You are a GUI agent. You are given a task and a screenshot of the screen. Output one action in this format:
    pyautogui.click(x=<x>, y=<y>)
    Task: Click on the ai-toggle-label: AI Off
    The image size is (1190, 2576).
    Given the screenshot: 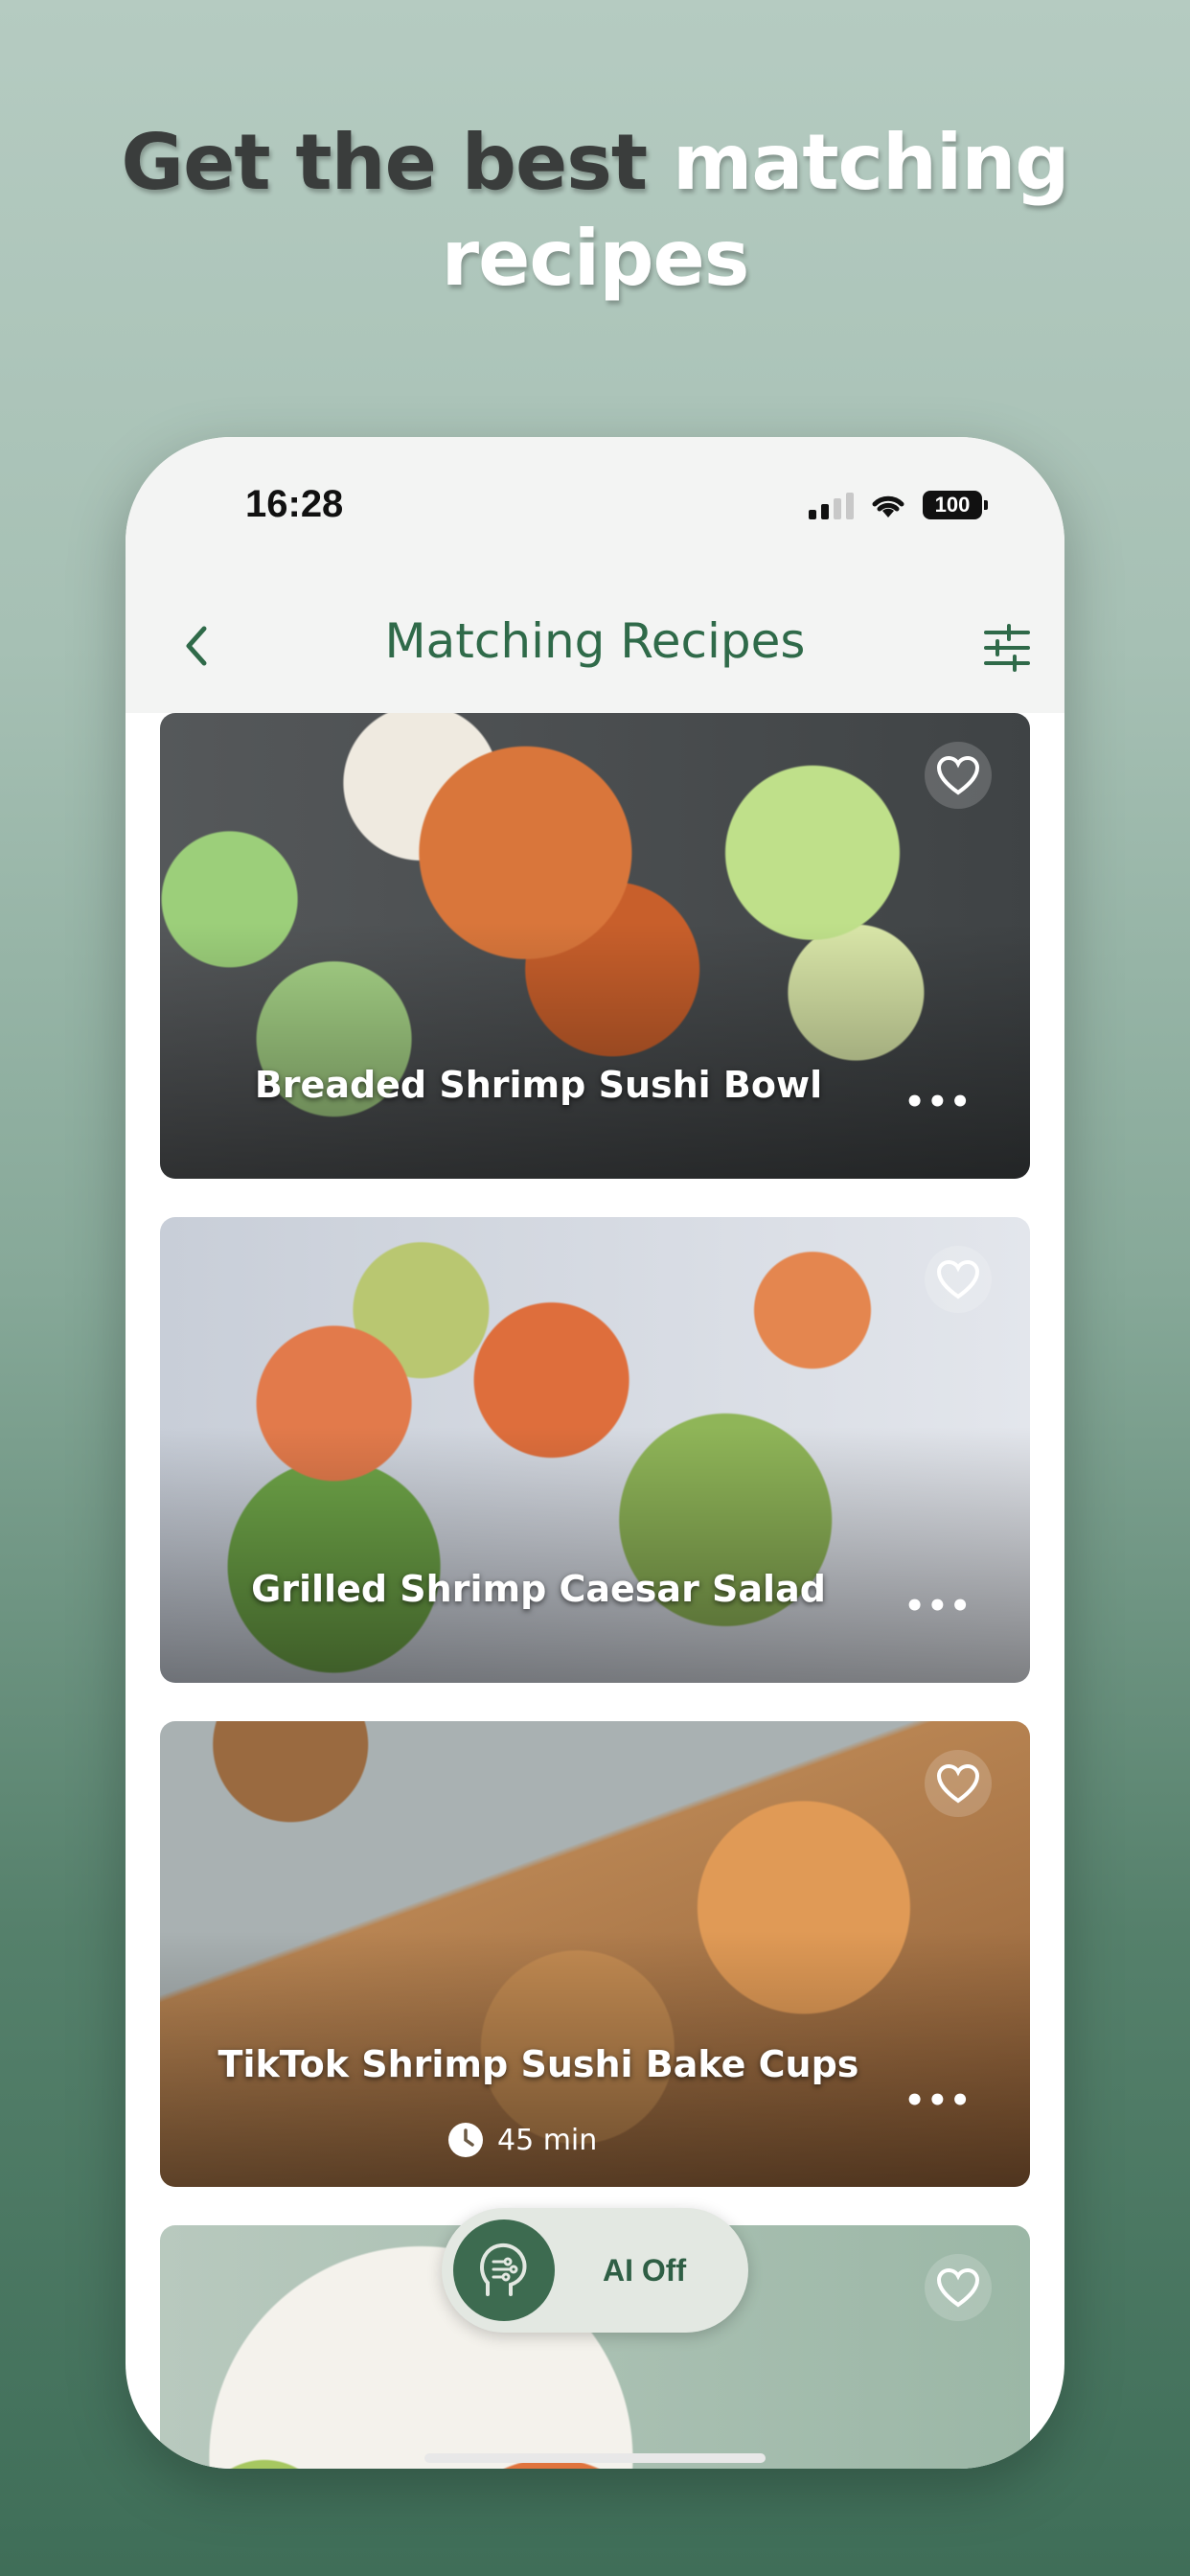 What is the action you would take?
    pyautogui.click(x=645, y=2270)
    